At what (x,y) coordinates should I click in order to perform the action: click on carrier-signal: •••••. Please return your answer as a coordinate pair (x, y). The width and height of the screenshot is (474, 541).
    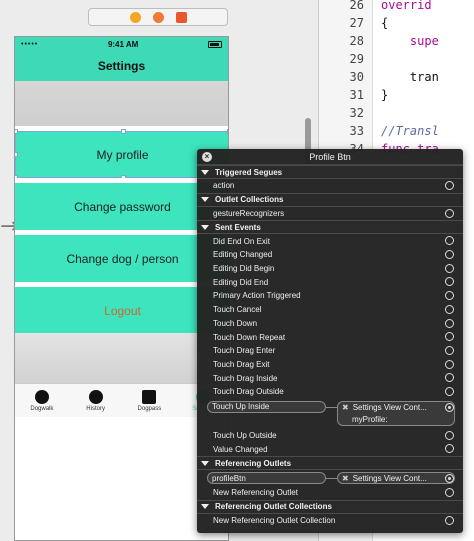
    Looking at the image, I should click on (30, 44).